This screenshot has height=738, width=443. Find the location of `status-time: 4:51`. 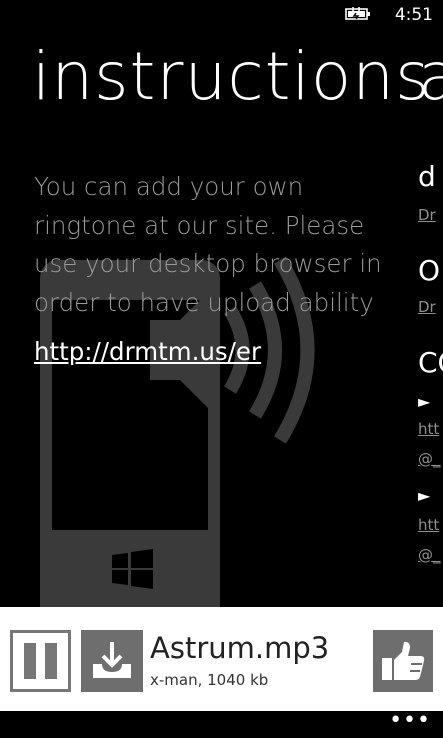

status-time: 4:51 is located at coordinates (413, 15).